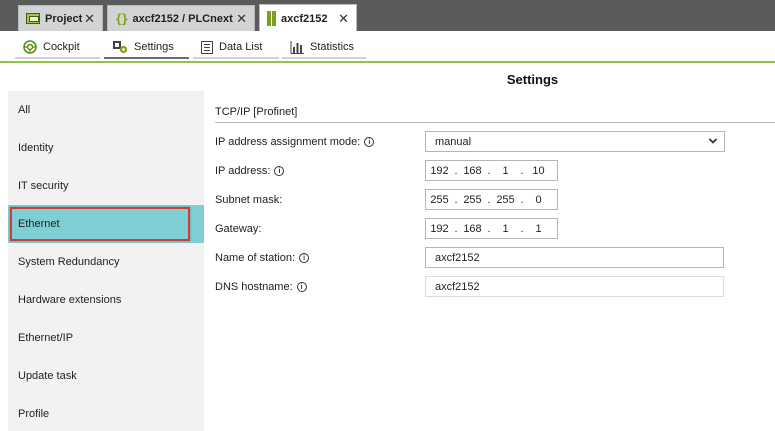 This screenshot has height=431, width=775. I want to click on gateway-label: Gateway:, so click(238, 229).